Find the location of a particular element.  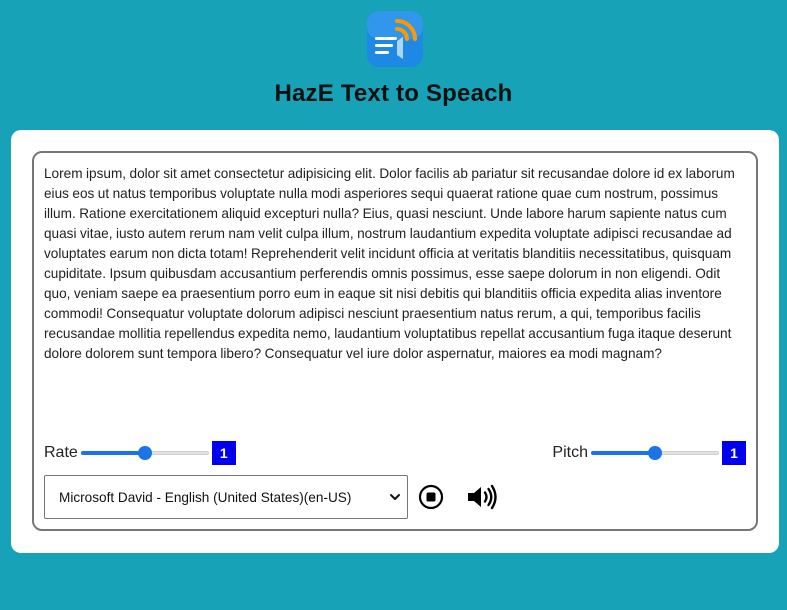

pitch-control: Pitch 1 is located at coordinates (649, 453).